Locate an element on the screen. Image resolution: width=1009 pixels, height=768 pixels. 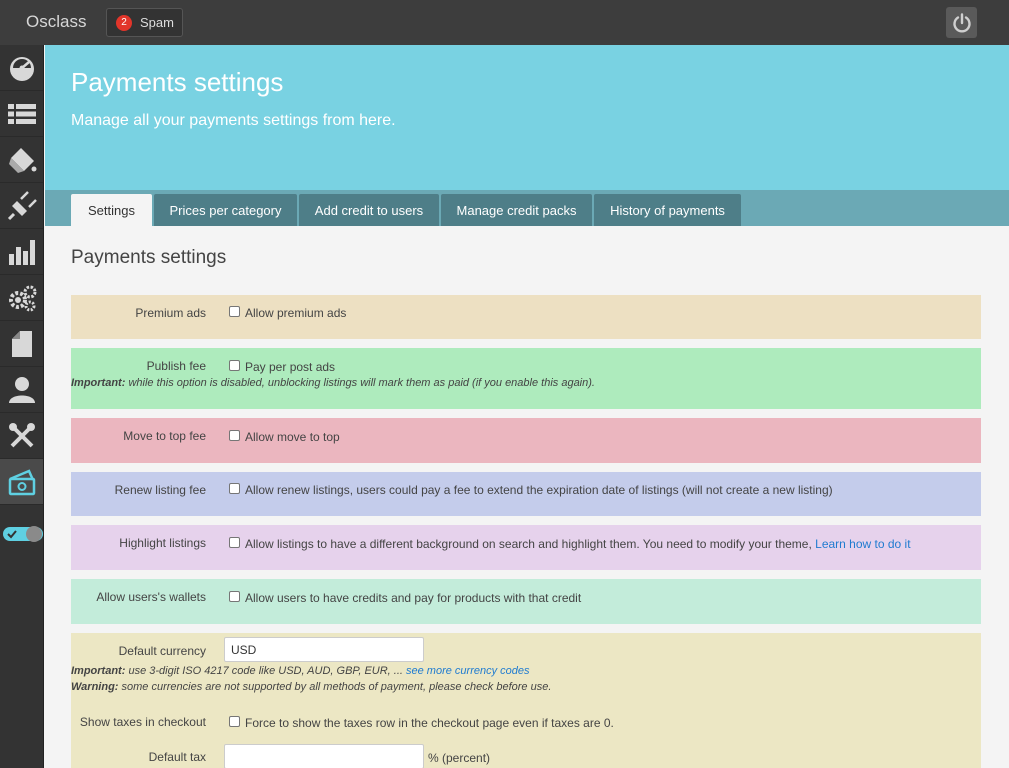
currency-warning-strong: Warning: is located at coordinates (95, 687).